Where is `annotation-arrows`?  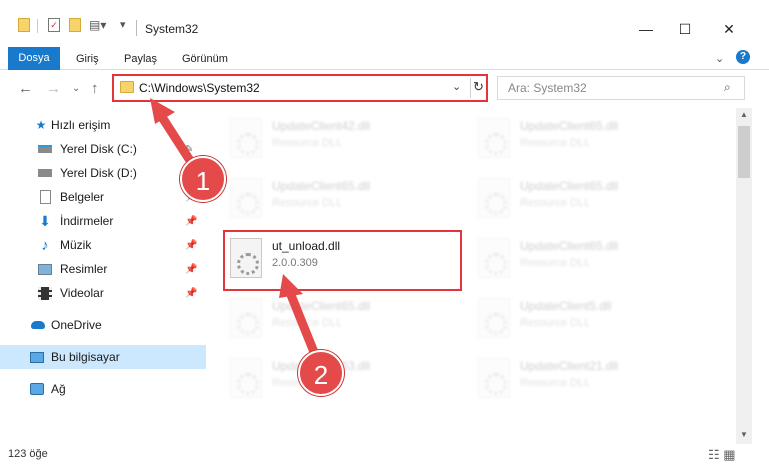
annotation-arrows is located at coordinates (236, 232).